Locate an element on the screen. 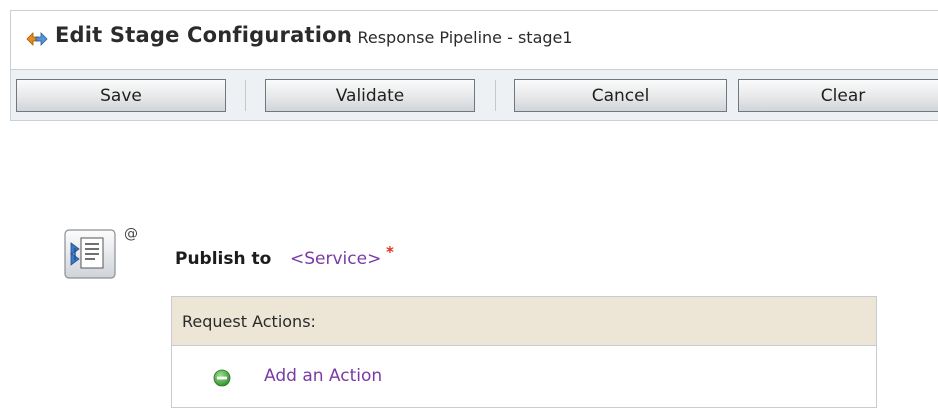 Image resolution: width=938 pixels, height=413 pixels. request-actions-header: Request Actions: is located at coordinates (524, 321).